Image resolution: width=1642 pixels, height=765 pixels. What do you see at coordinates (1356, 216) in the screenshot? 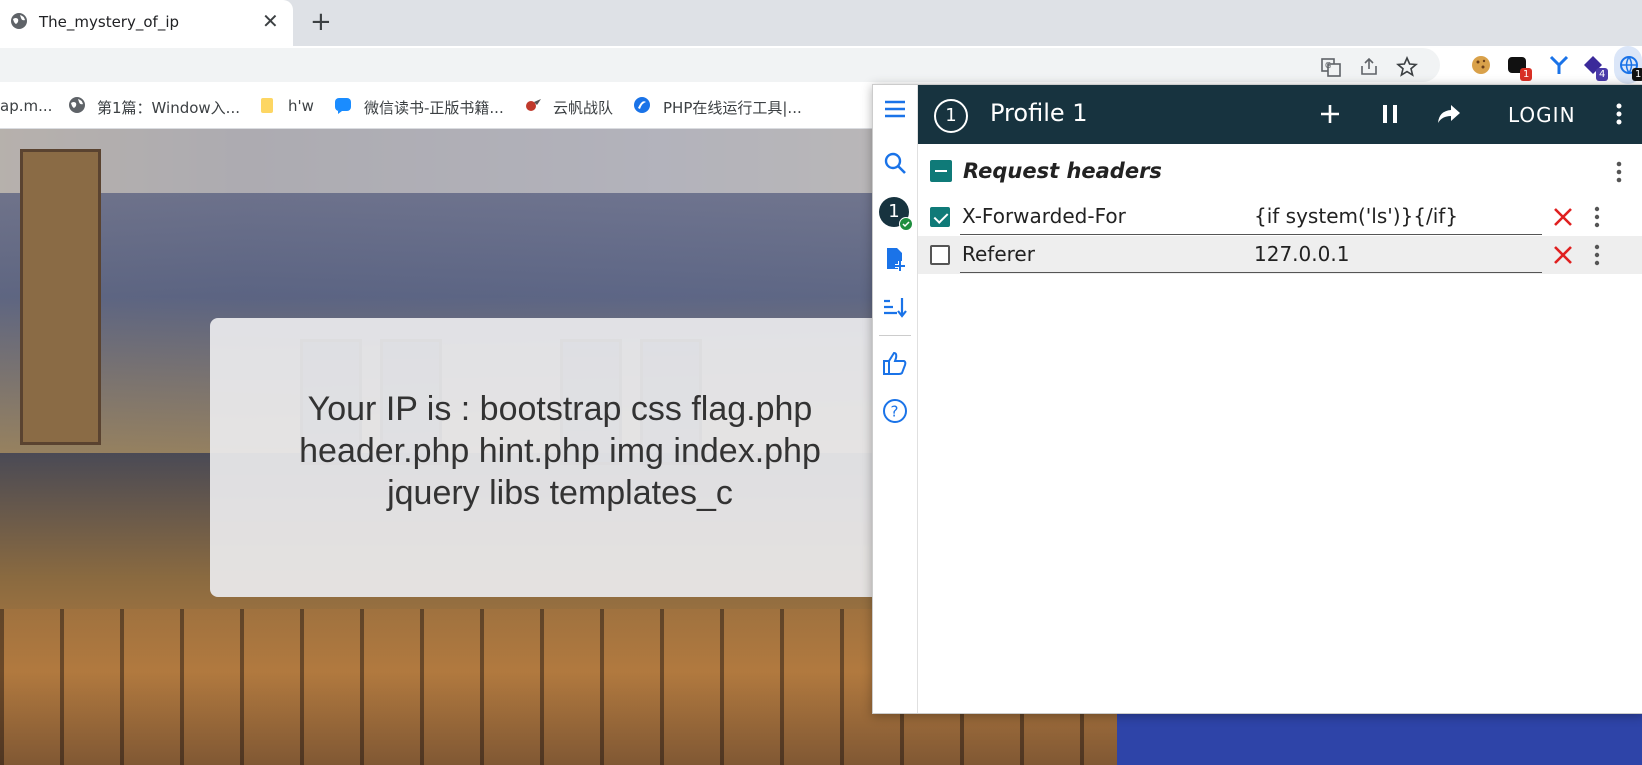
I see `header-value-field: {if system('ls')}{/if}` at bounding box center [1356, 216].